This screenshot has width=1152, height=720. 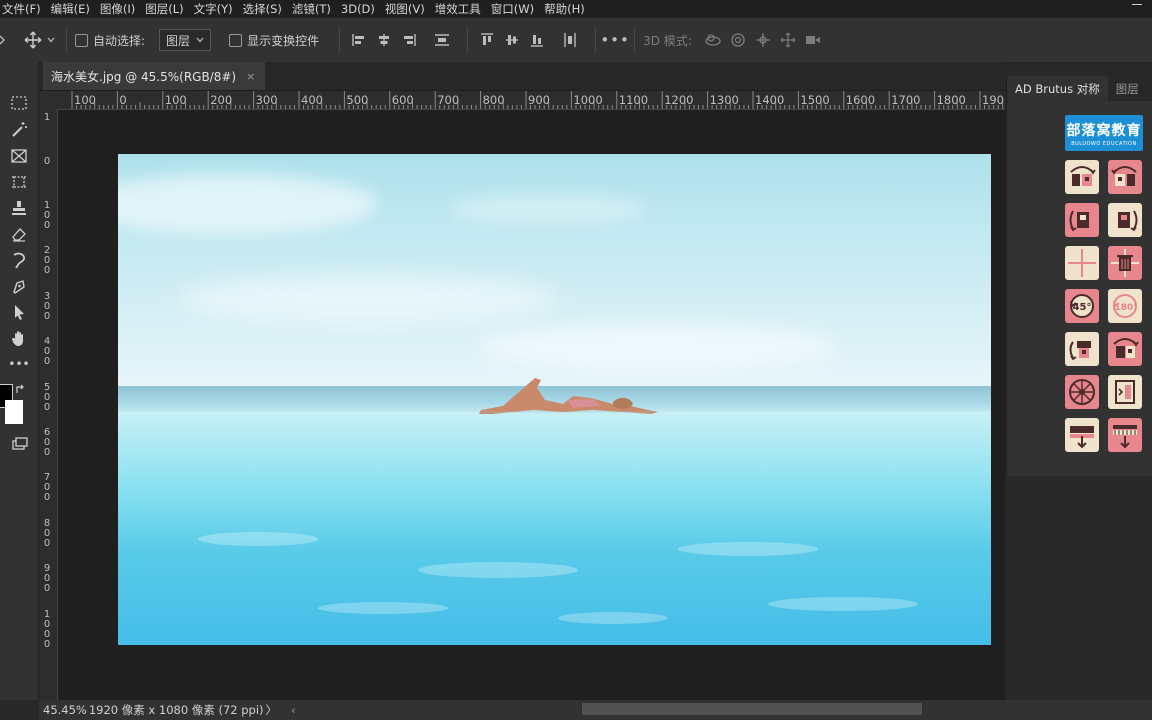 I want to click on eraser-tool-icon, so click(x=19, y=234).